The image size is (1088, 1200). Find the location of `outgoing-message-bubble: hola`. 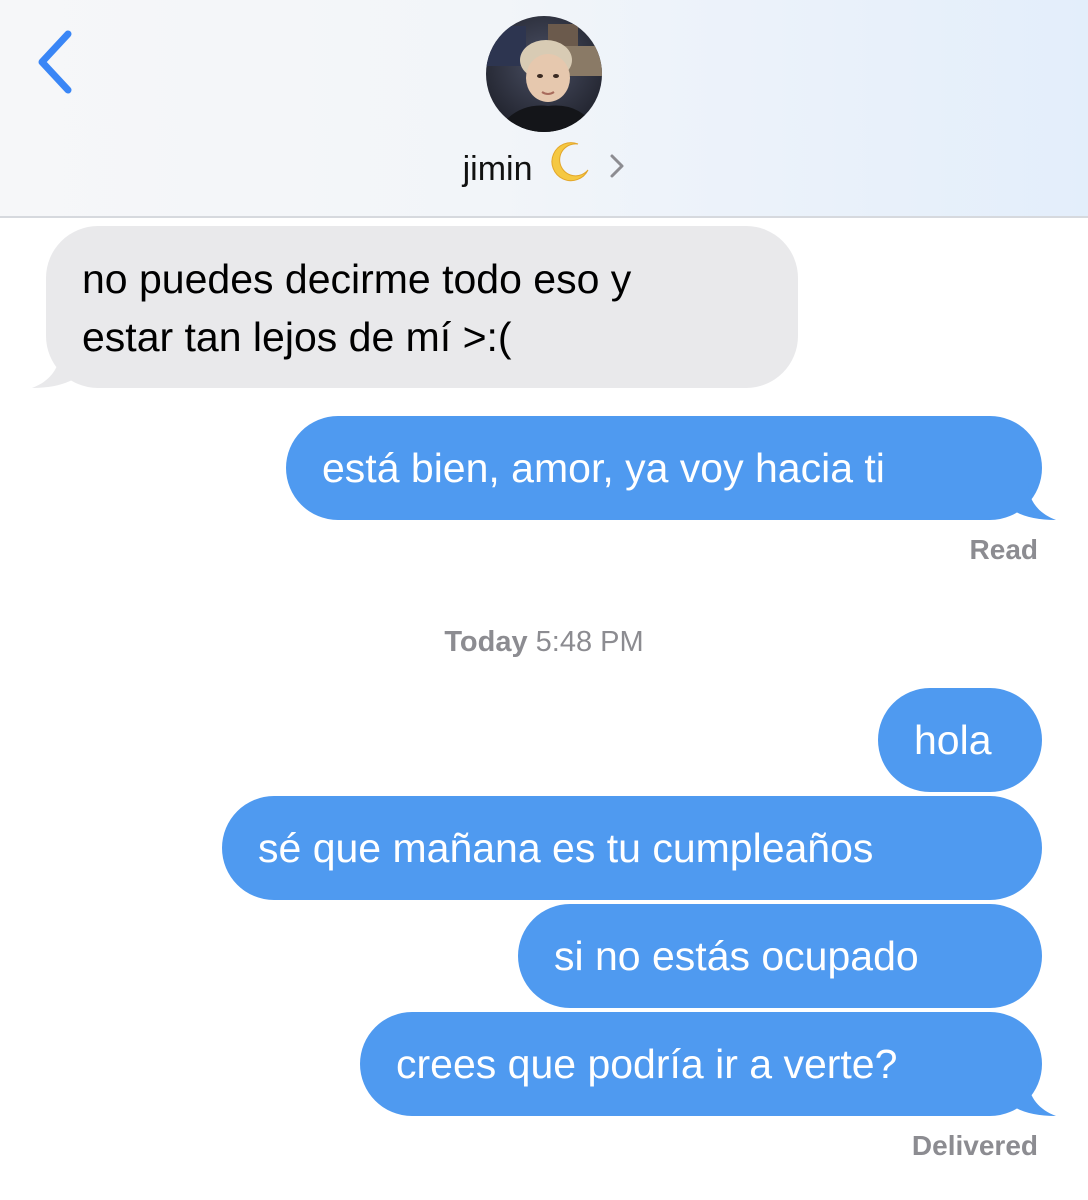

outgoing-message-bubble: hola is located at coordinates (960, 740).